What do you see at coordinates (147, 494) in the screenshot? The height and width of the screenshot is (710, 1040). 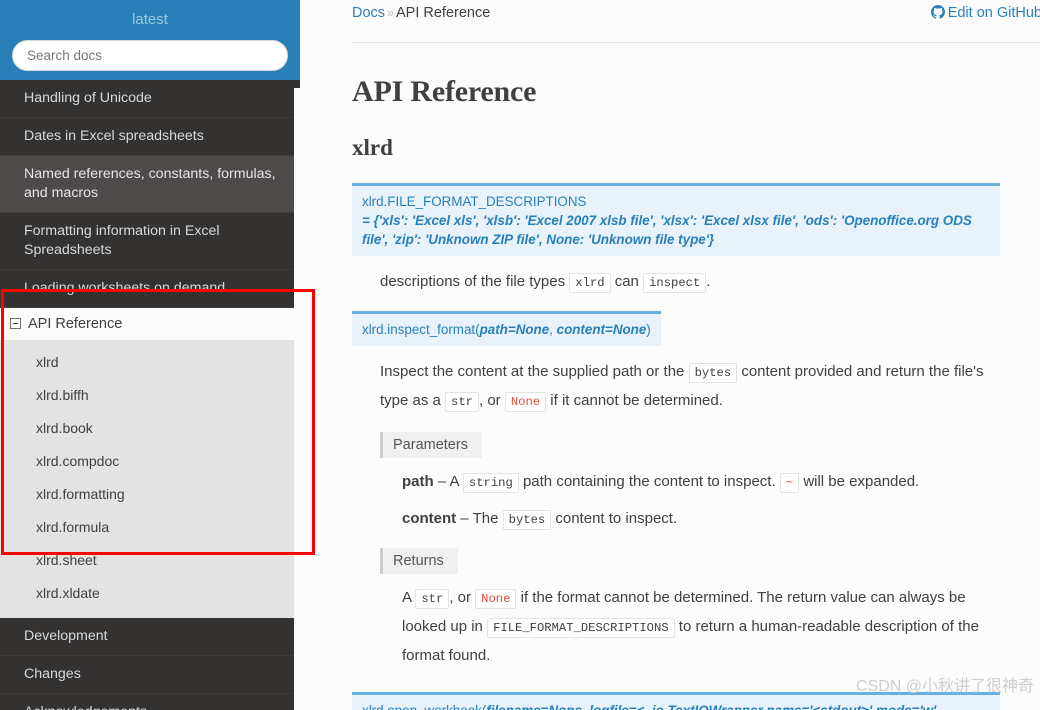 I see `sidebar-subitem-xlrd-formatting: xlrd.formatting` at bounding box center [147, 494].